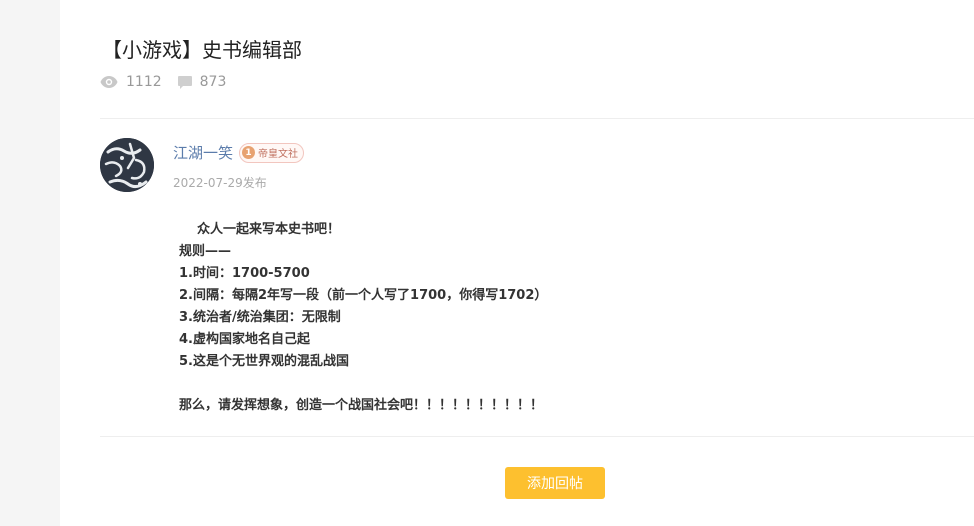 The width and height of the screenshot is (974, 526). I want to click on post-title: 【小游戏】史书编辑部, so click(202, 50).